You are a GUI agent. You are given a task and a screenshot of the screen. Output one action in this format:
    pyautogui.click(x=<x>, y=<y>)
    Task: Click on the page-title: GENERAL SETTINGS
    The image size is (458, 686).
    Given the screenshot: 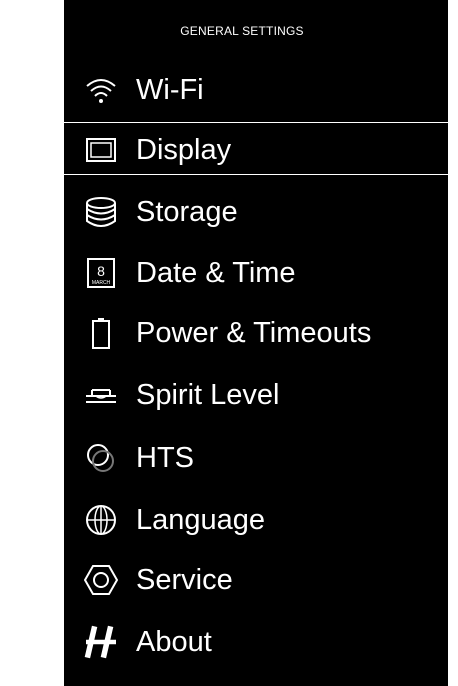 What is the action you would take?
    pyautogui.click(x=242, y=31)
    